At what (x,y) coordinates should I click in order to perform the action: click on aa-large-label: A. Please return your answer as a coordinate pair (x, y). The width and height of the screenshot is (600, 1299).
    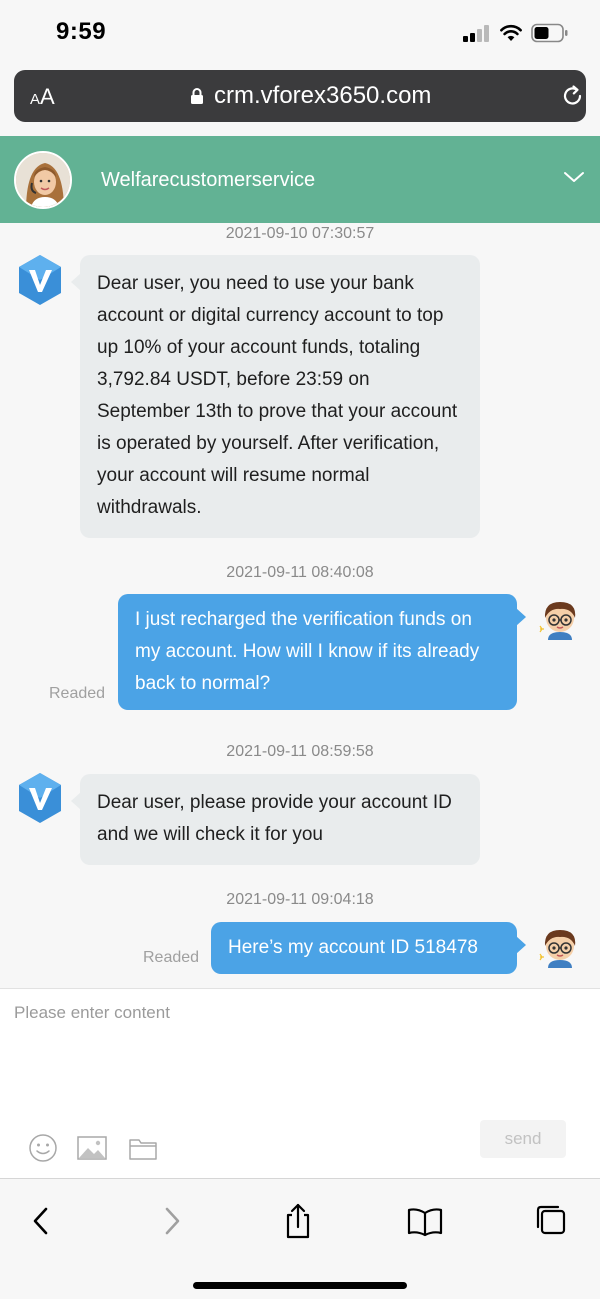
    Looking at the image, I should click on (47, 96).